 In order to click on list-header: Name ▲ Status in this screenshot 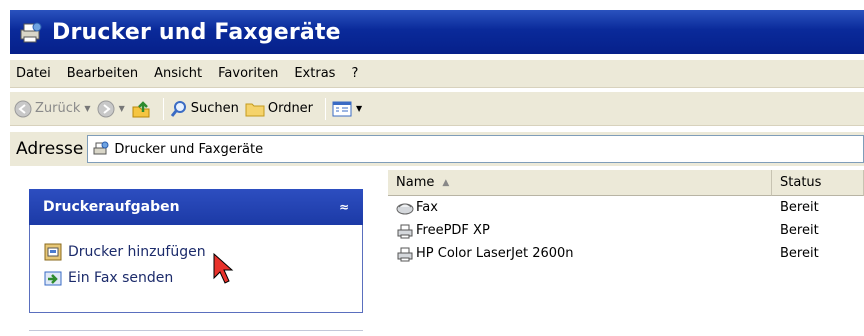, I will do `click(626, 183)`.